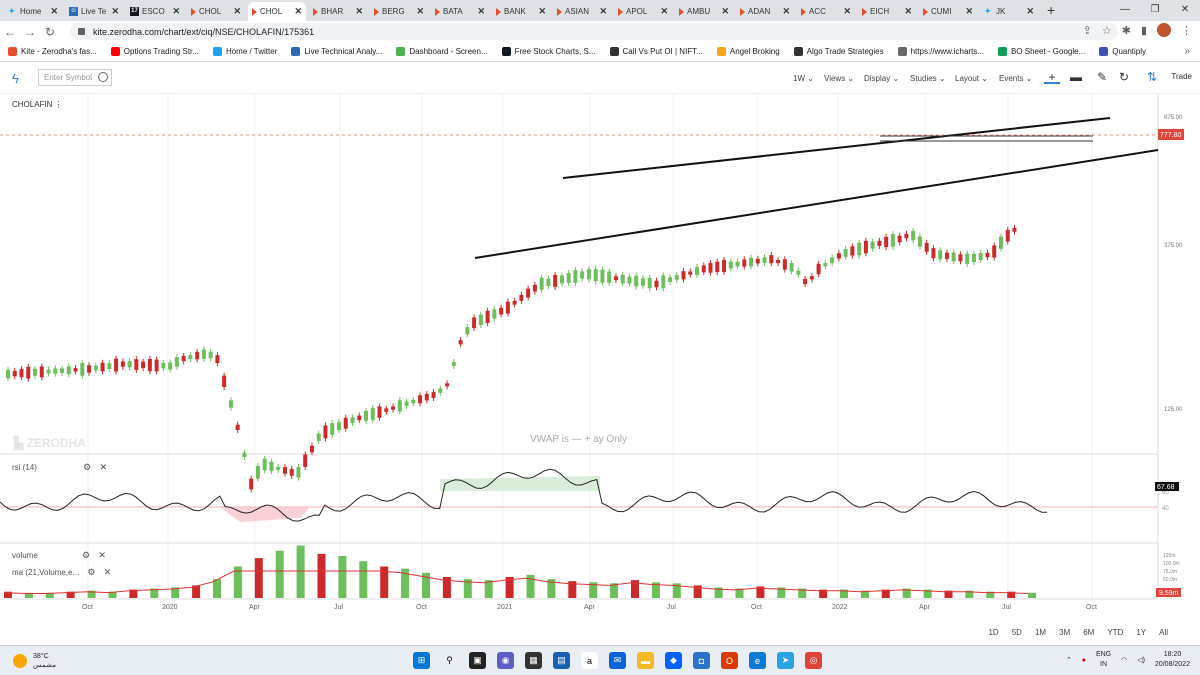 The height and width of the screenshot is (675, 1200). I want to click on browser-tab: BANK ✕, so click(521, 11).